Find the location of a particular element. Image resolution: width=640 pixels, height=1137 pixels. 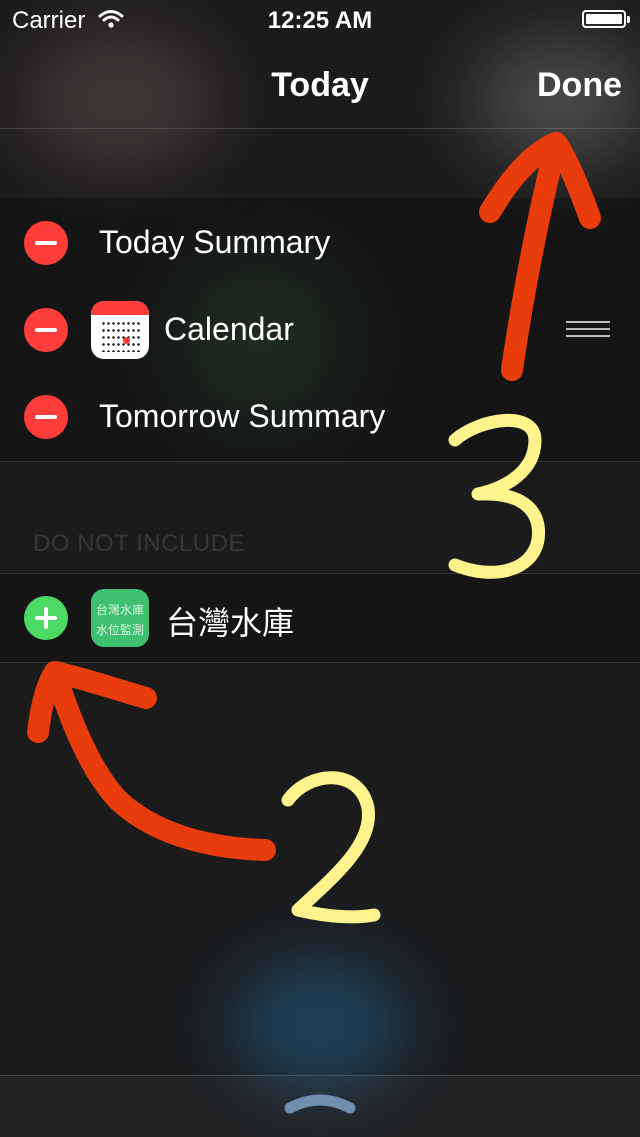

step-2-label is located at coordinates (331, 847).